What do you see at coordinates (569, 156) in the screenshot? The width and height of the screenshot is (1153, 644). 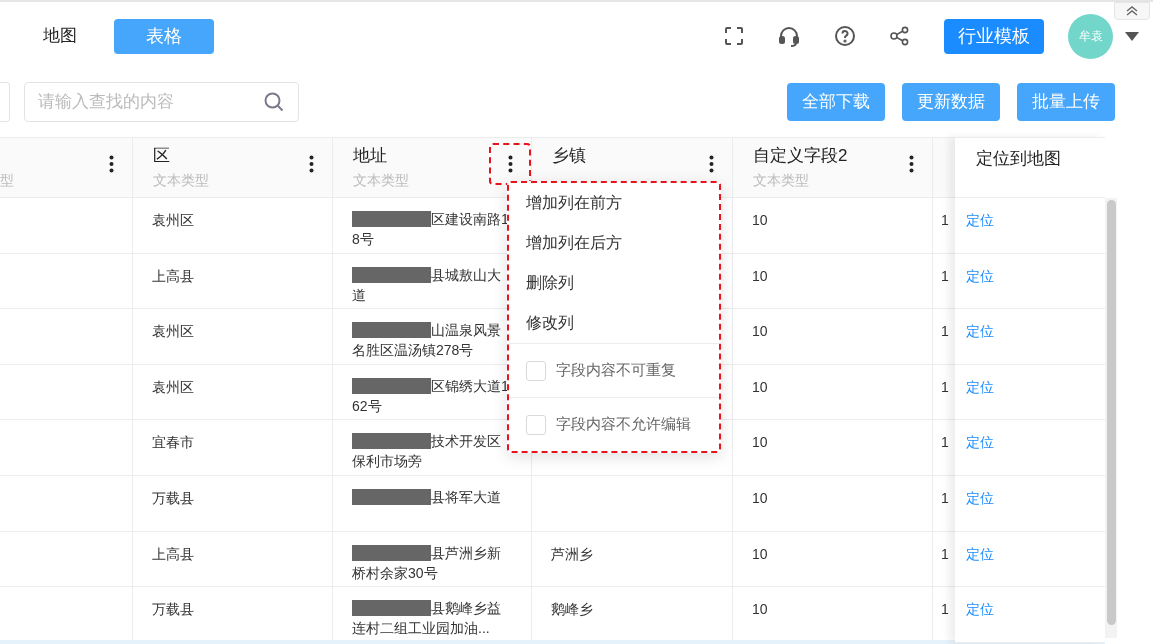 I see `column-title: 乡镇` at bounding box center [569, 156].